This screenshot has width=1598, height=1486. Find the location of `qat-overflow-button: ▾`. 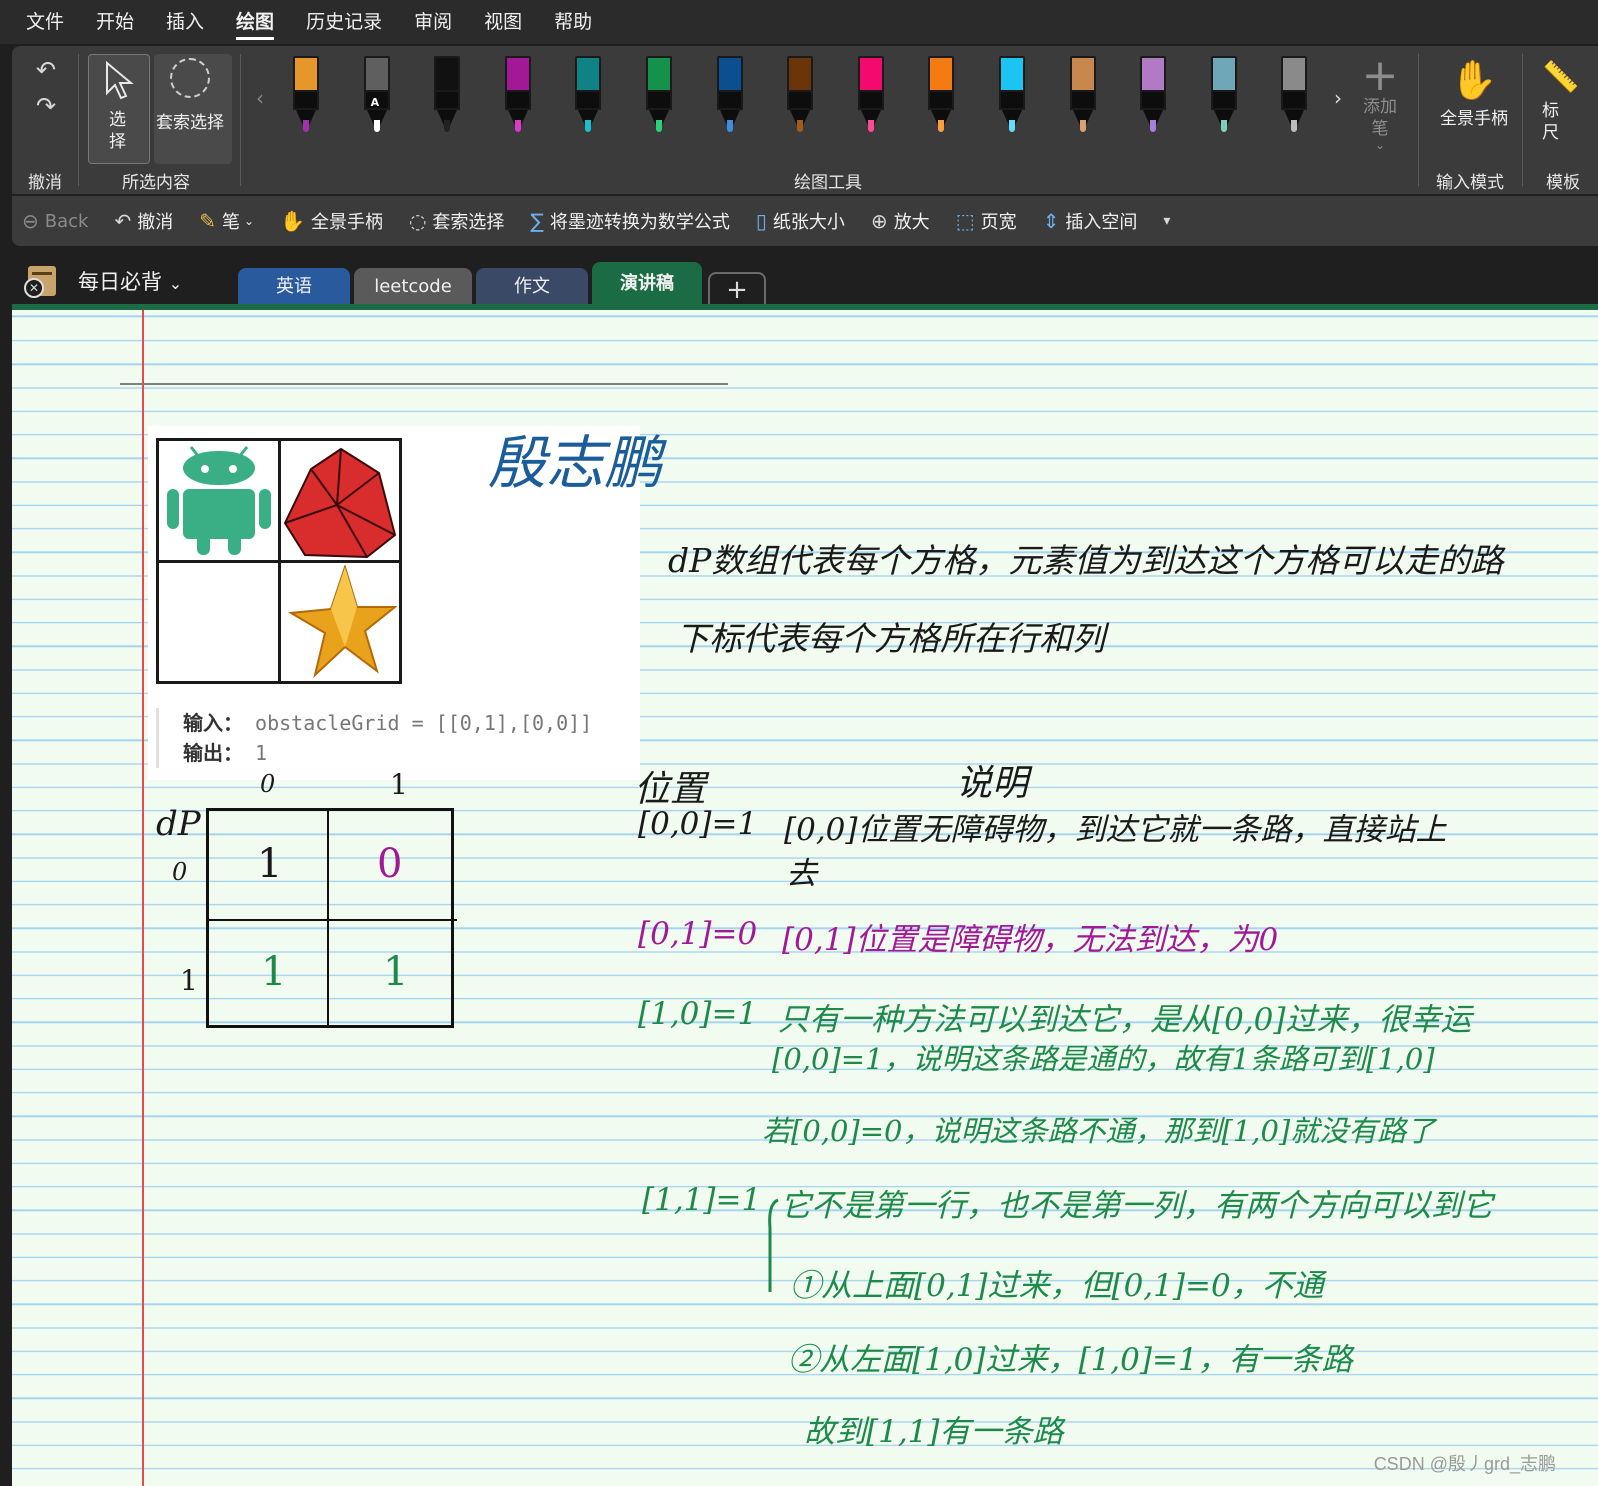

qat-overflow-button: ▾ is located at coordinates (1169, 221).